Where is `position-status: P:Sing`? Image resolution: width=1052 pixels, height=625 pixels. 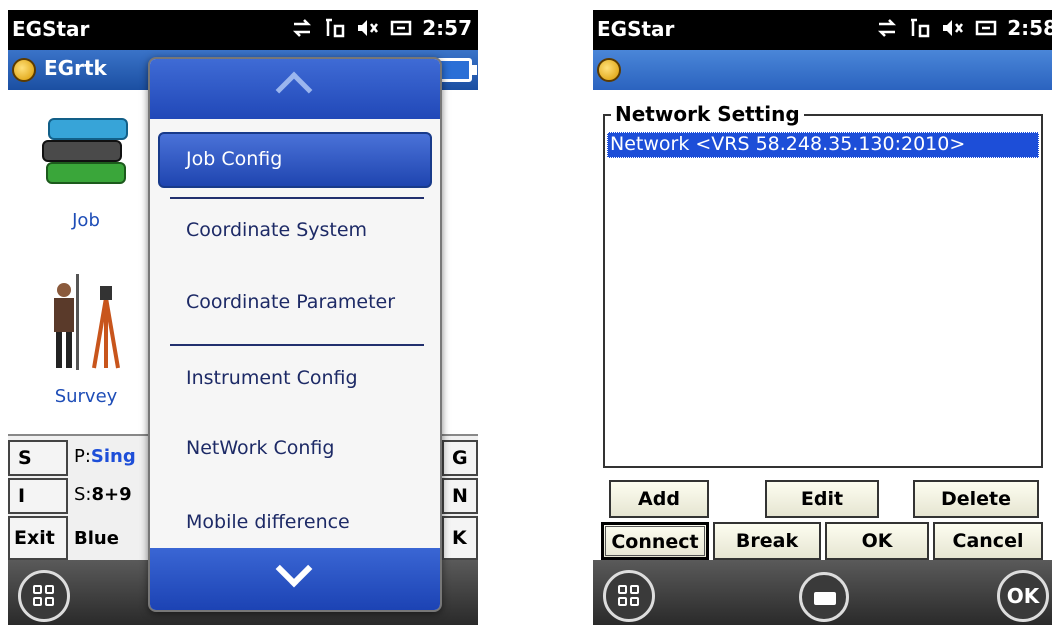 position-status: P:Sing is located at coordinates (105, 456).